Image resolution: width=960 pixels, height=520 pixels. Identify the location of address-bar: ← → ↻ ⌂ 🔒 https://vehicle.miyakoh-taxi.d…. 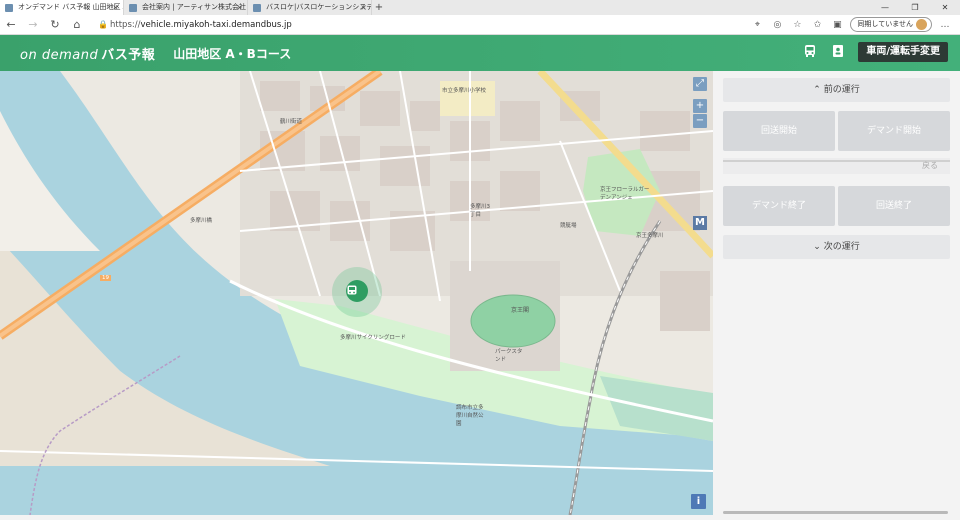
(480, 25).